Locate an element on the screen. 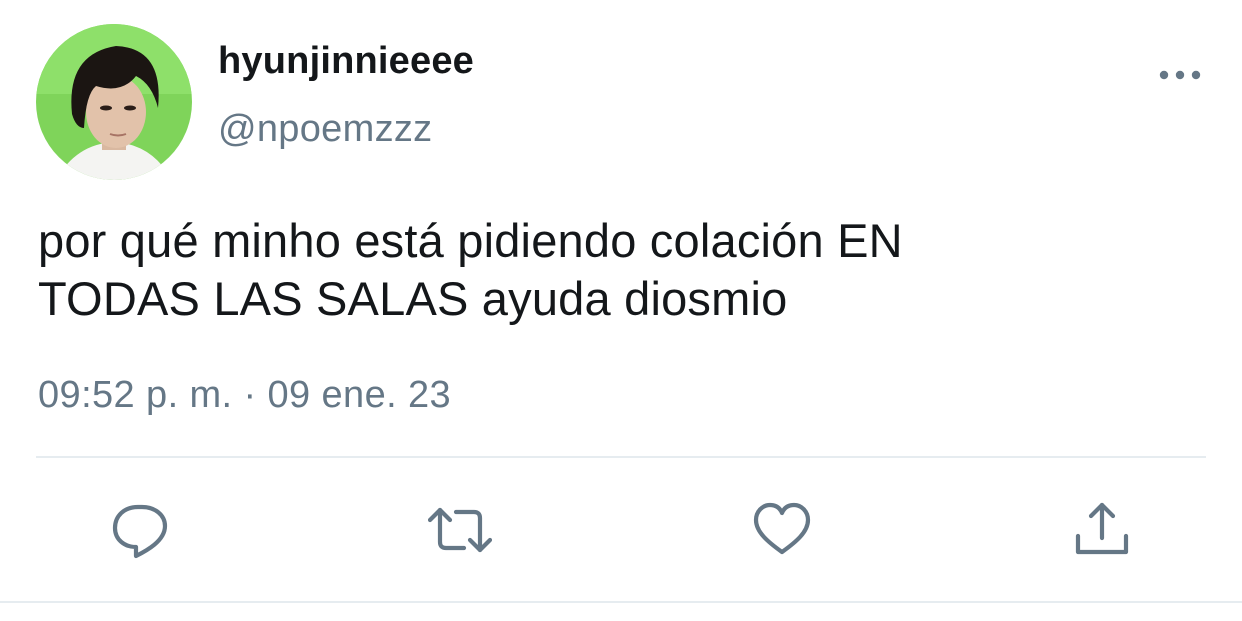  reply-icon is located at coordinates (140, 531).